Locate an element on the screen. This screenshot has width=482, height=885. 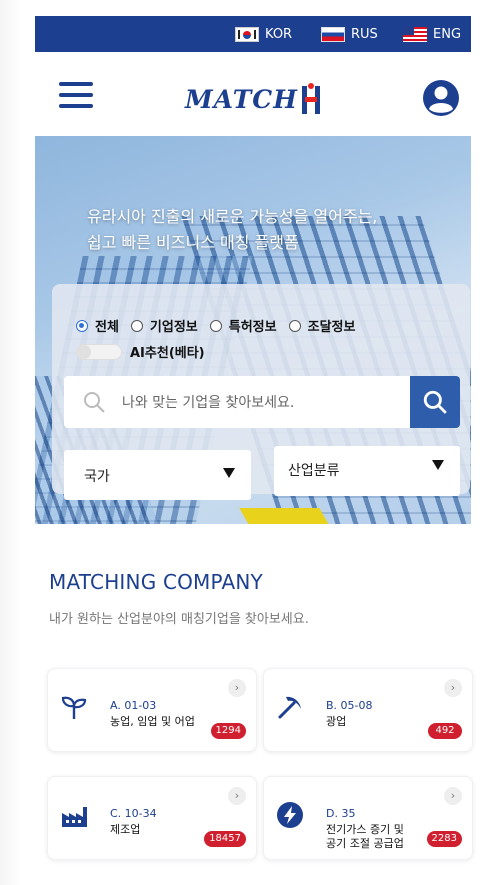
count-badge: 18457 is located at coordinates (225, 839).